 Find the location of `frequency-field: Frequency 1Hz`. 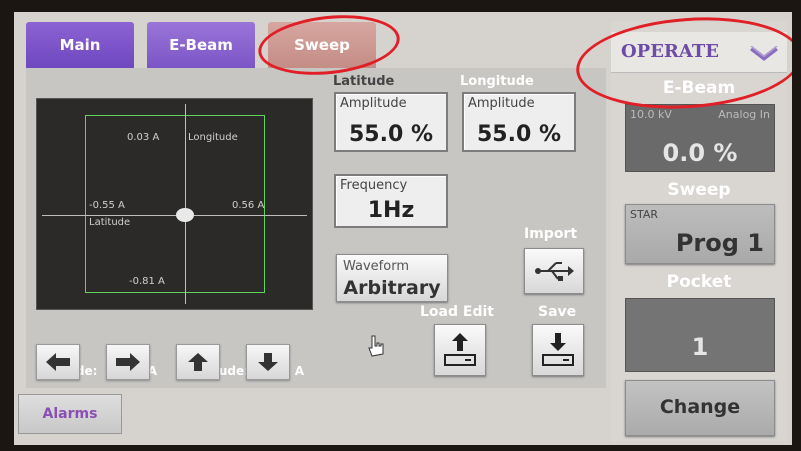

frequency-field: Frequency 1Hz is located at coordinates (391, 201).